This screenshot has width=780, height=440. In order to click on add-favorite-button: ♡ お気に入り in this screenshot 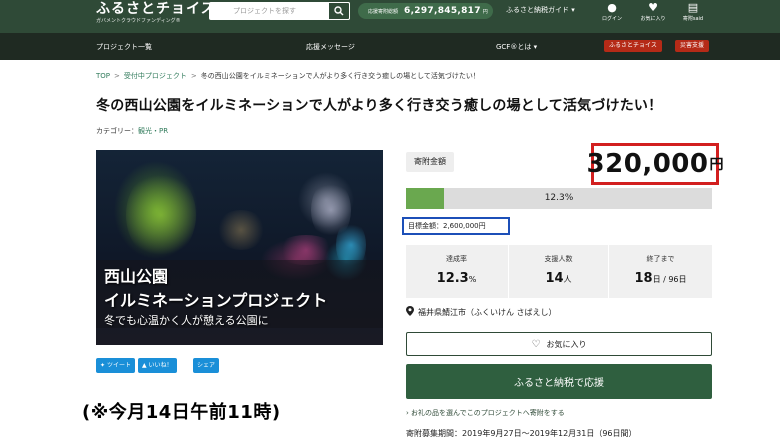, I will do `click(559, 344)`.